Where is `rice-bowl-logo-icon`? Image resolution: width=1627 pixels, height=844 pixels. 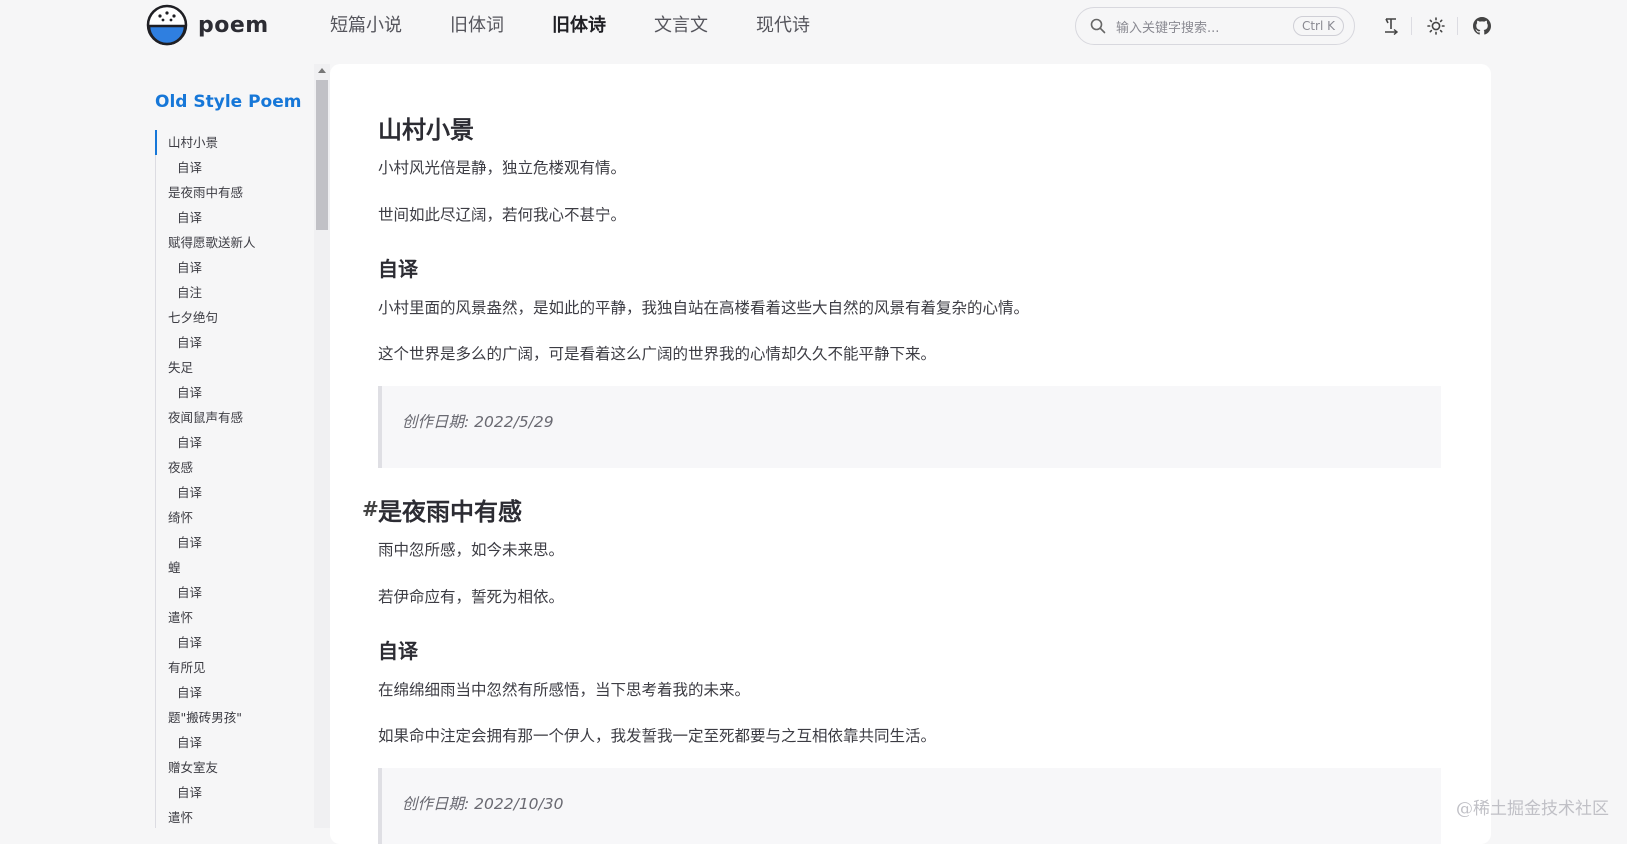 rice-bowl-logo-icon is located at coordinates (167, 25).